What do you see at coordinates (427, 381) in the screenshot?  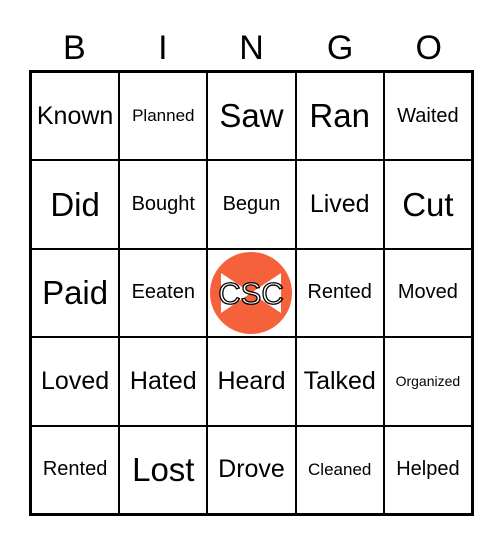 I see `bingo-cell: Organized` at bounding box center [427, 381].